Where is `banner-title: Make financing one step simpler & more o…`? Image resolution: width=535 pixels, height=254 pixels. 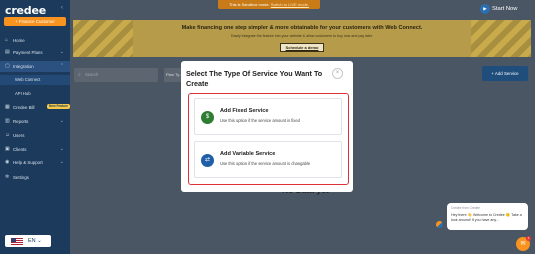 banner-title: Make financing one step simpler & more o… is located at coordinates (302, 28).